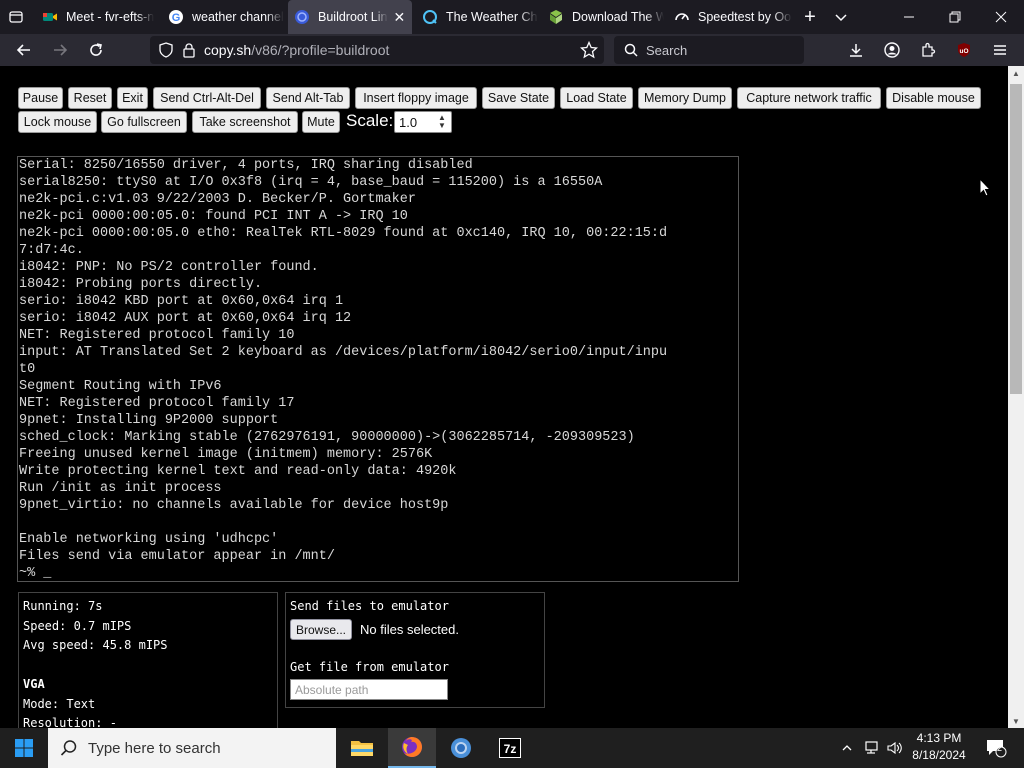 The width and height of the screenshot is (1024, 768). I want to click on absolute-path-input: Absolute path, so click(369, 689).